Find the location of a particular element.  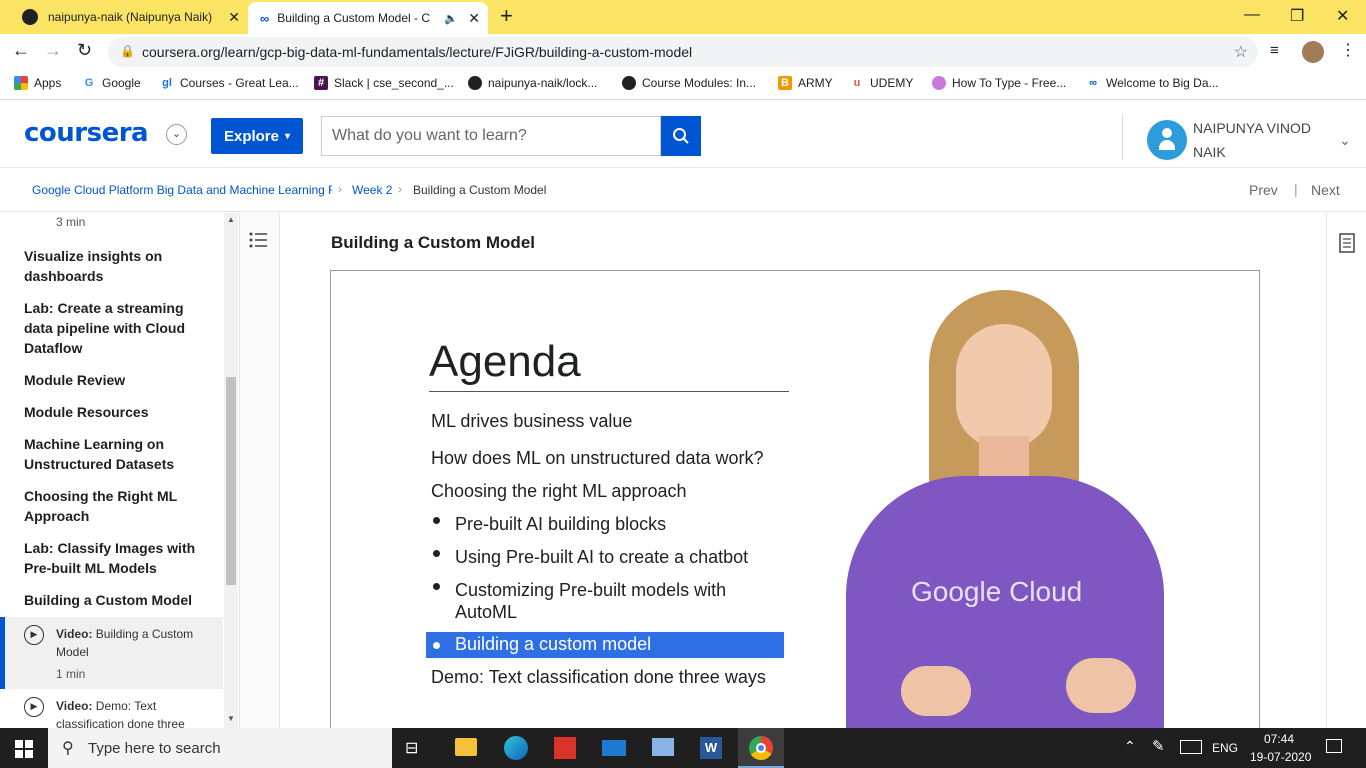

presenter-hand is located at coordinates (1101, 685).